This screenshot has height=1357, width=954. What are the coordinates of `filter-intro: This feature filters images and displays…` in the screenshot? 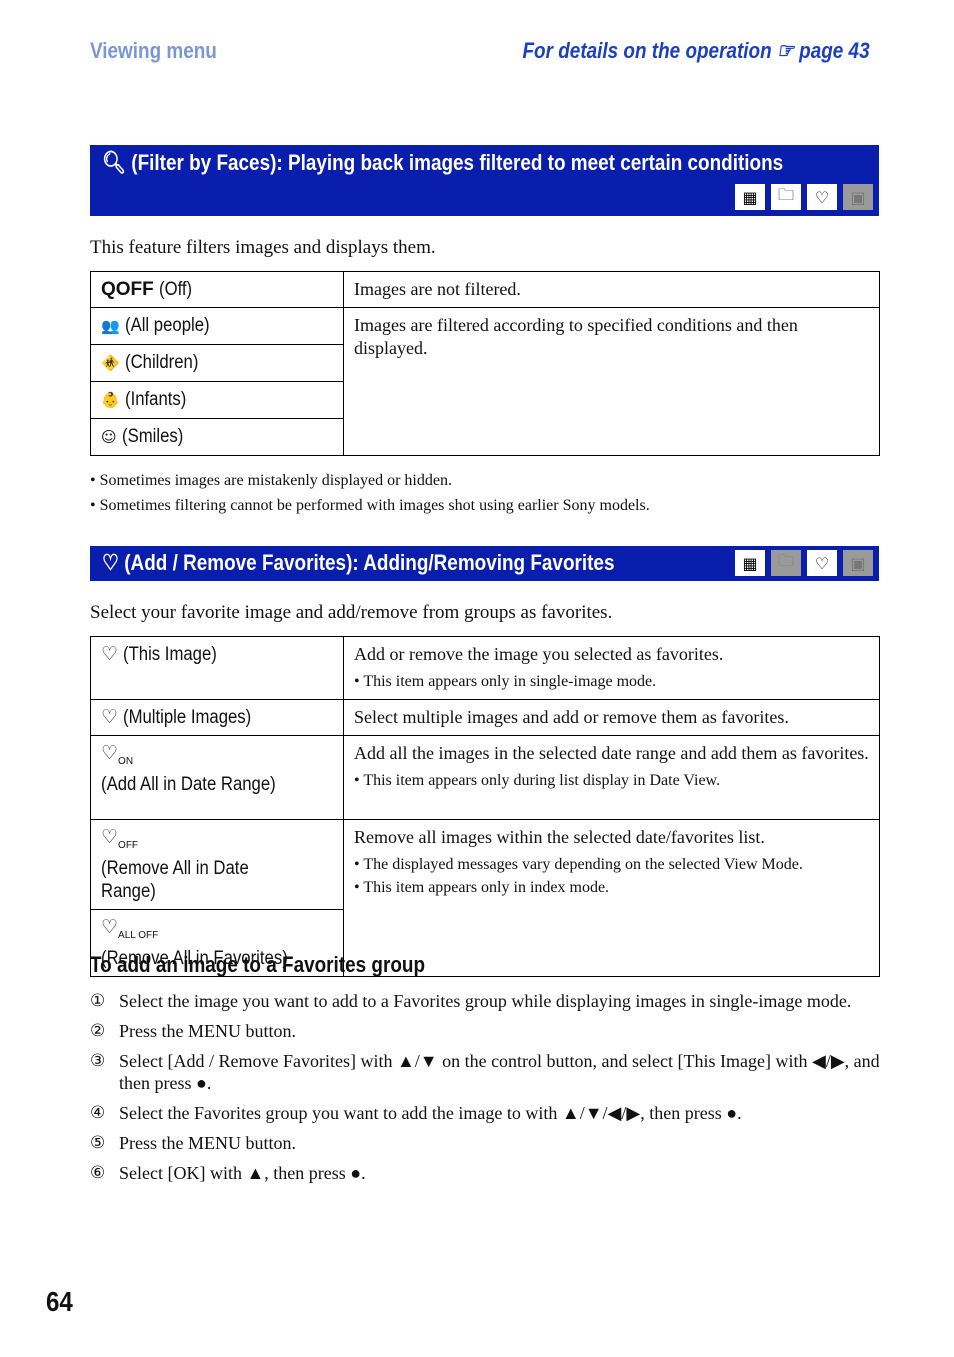 It's located at (263, 247).